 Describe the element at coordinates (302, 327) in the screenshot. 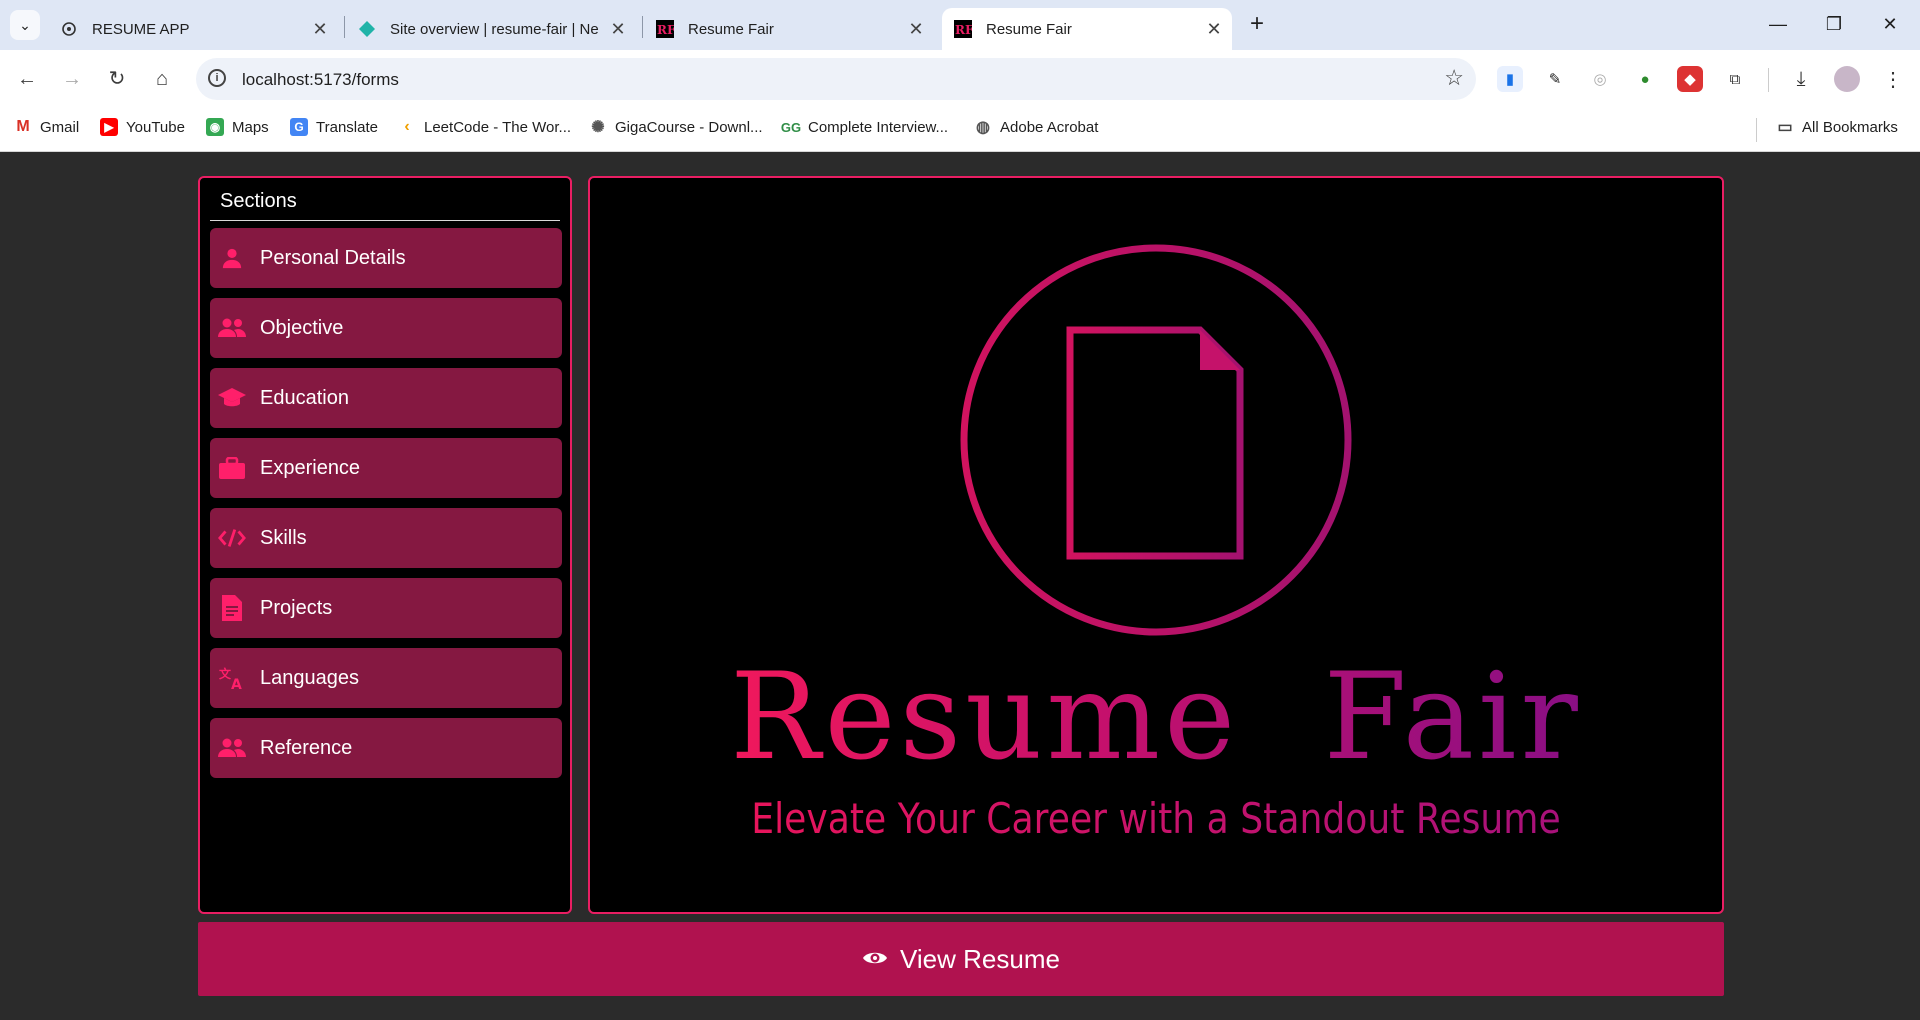

I see `section-label: Objective` at that location.